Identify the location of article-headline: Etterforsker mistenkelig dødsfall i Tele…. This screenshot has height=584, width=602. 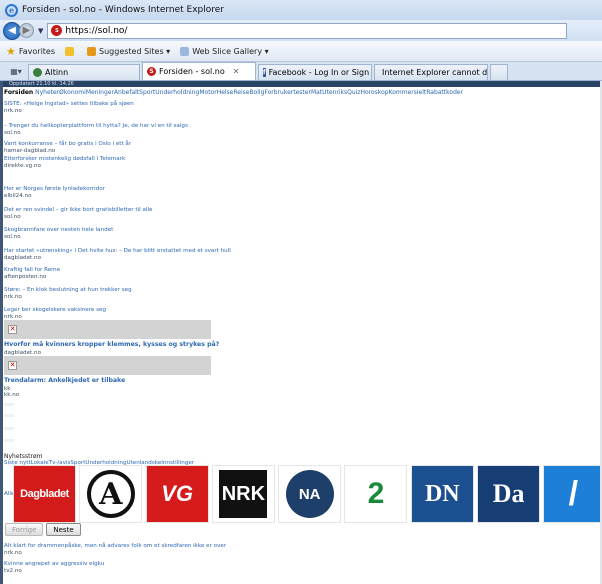
(134, 159).